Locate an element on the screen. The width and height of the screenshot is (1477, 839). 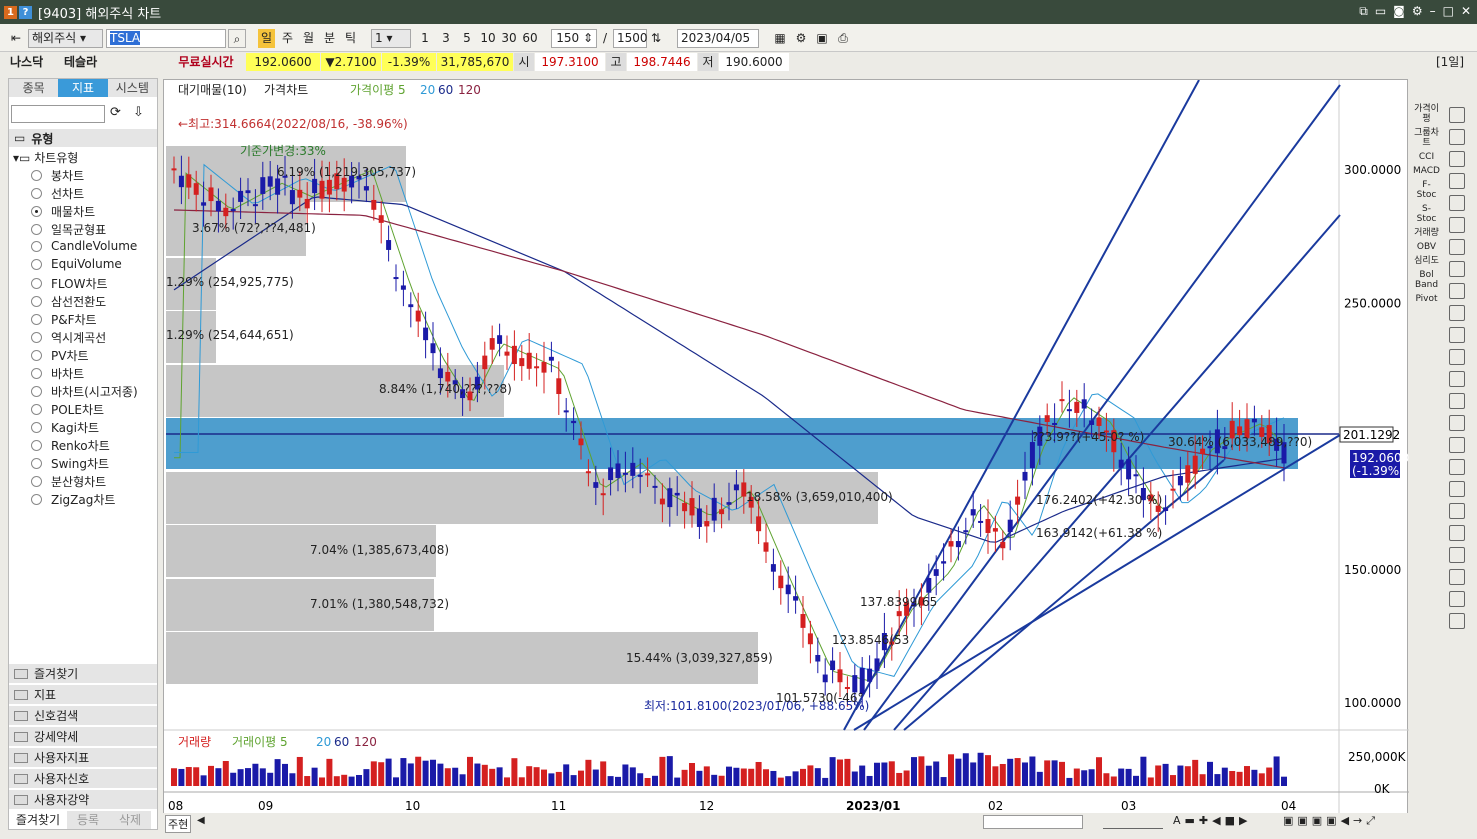
interval-60: 60 is located at coordinates (530, 38).